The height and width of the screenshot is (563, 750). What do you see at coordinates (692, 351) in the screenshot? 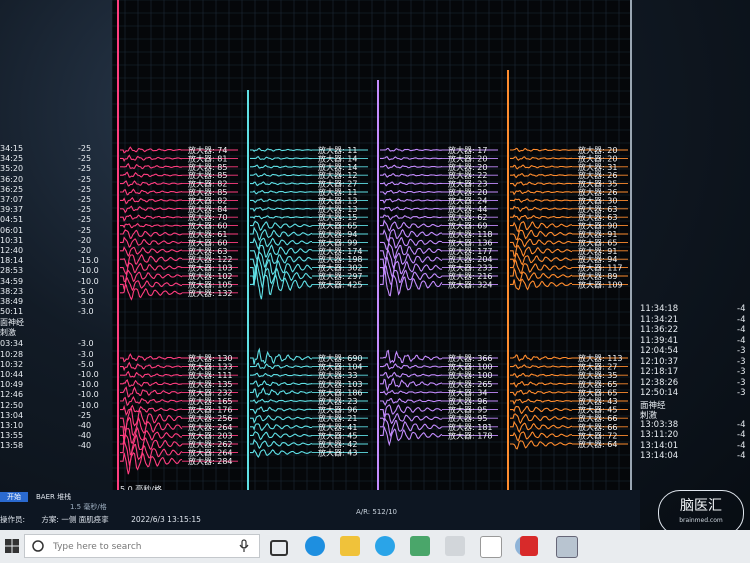
I see `time-row: 12:04:54 -3` at bounding box center [692, 351].